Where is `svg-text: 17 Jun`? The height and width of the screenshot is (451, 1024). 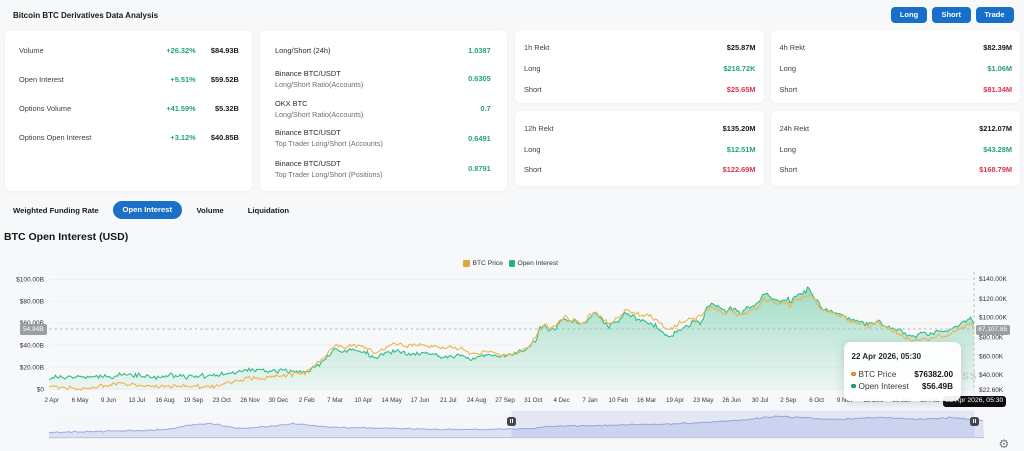
svg-text: 17 Jun is located at coordinates (420, 400).